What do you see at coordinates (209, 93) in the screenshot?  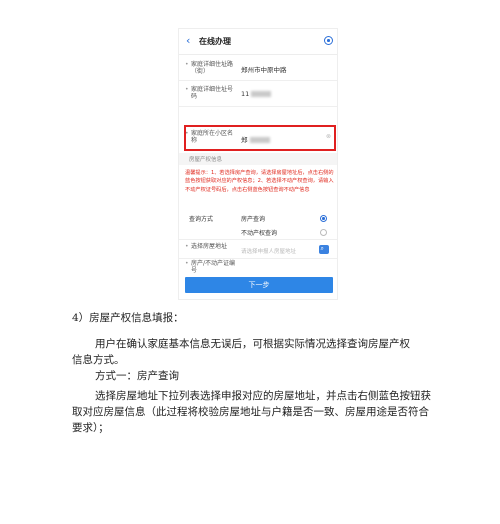 I see `house-number-label: • 家庭详细住址号码` at bounding box center [209, 93].